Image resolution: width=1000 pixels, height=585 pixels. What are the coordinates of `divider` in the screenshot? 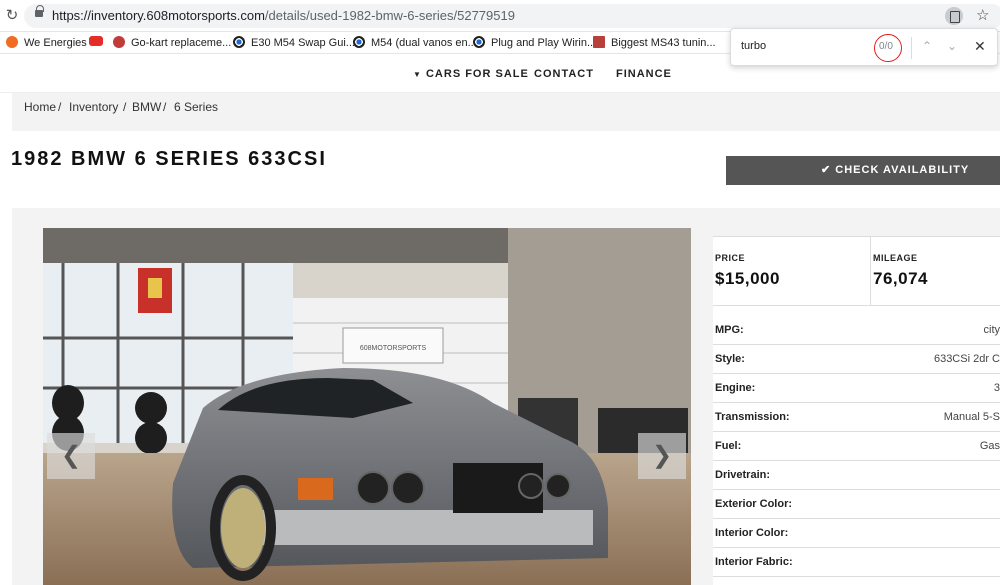 It's located at (911, 48).